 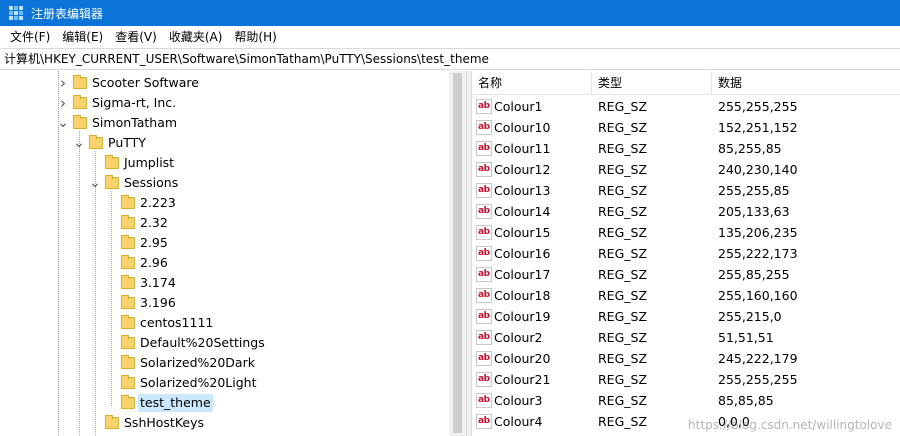 I want to click on value-data: 152,251,152, so click(x=758, y=127).